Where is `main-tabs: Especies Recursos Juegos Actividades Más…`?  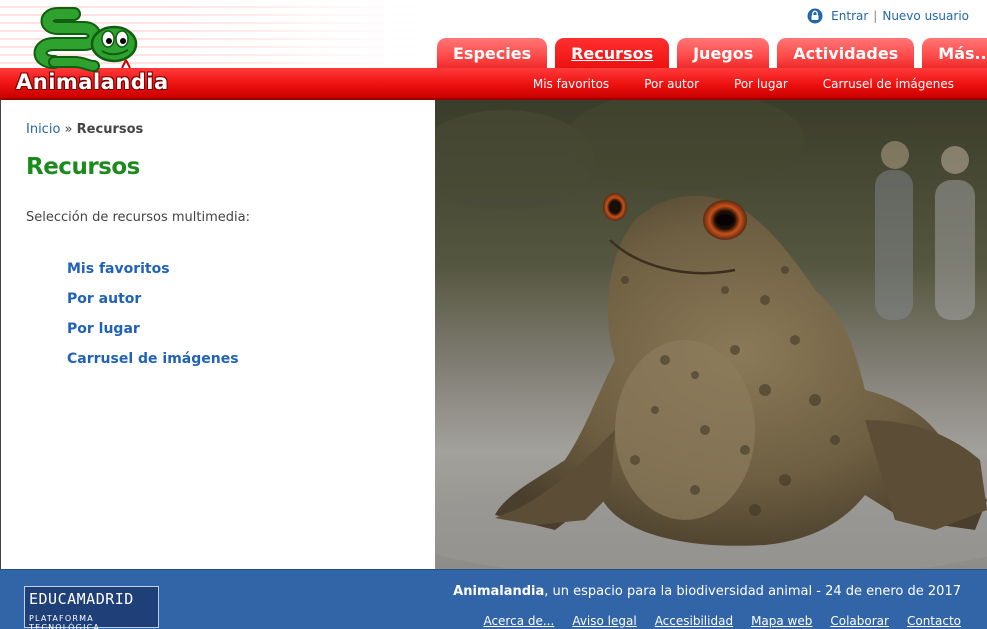 main-tabs: Especies Recursos Juegos Actividades Más… is located at coordinates (712, 53).